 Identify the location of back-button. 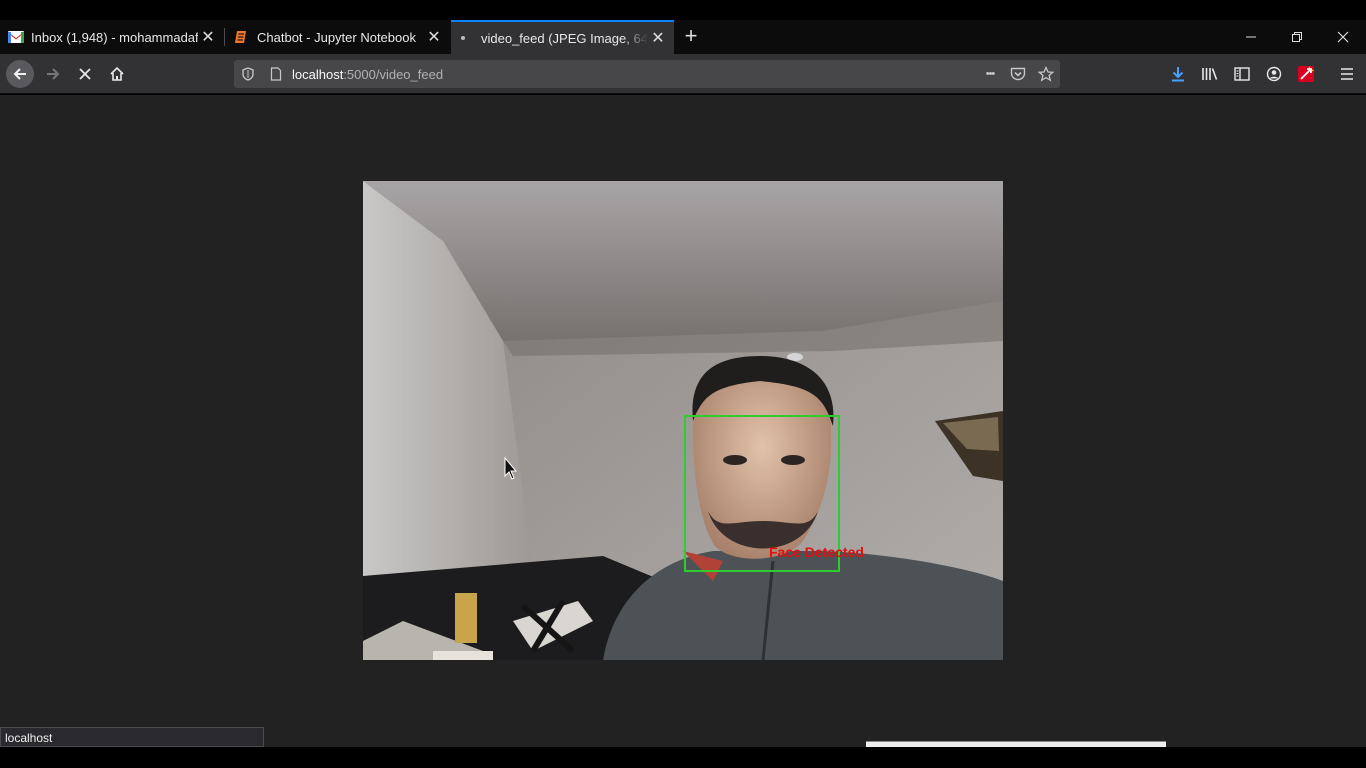
(20, 74).